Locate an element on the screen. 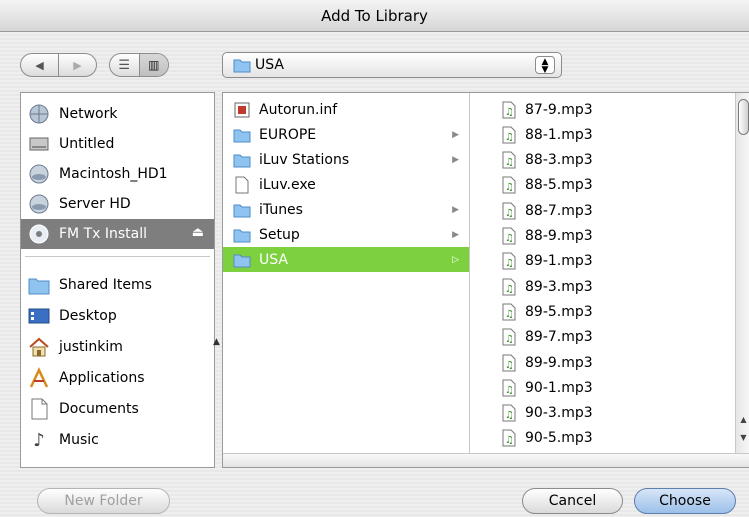  back-button: ◀ is located at coordinates (39, 65).